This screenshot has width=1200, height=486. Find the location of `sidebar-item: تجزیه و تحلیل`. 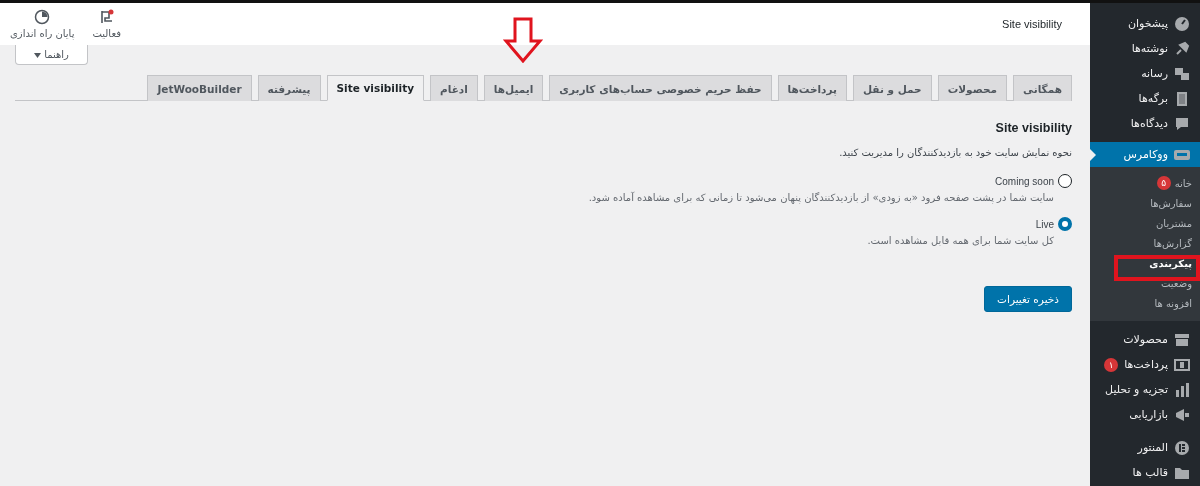

sidebar-item: تجزیه و تحلیل is located at coordinates (1145, 389).